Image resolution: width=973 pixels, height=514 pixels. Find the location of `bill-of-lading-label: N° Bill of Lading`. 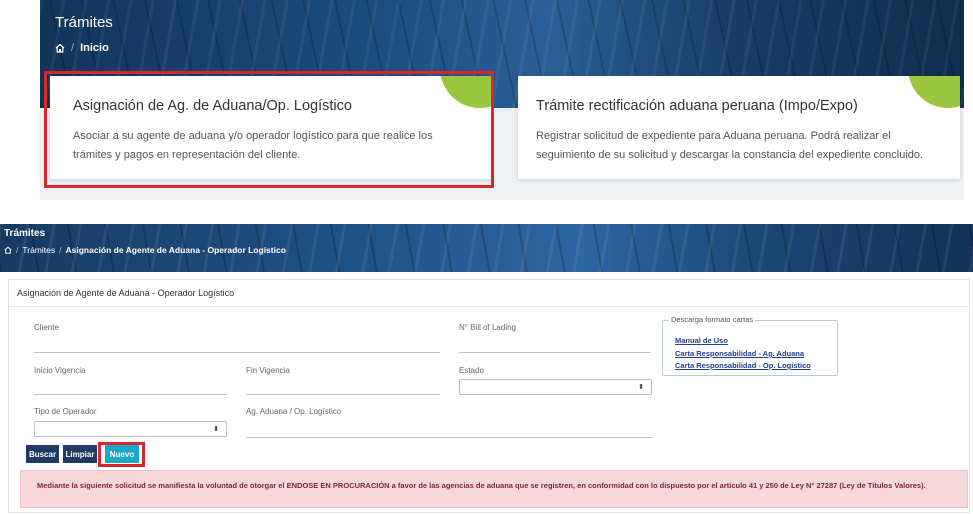

bill-of-lading-label: N° Bill of Lading is located at coordinates (488, 327).